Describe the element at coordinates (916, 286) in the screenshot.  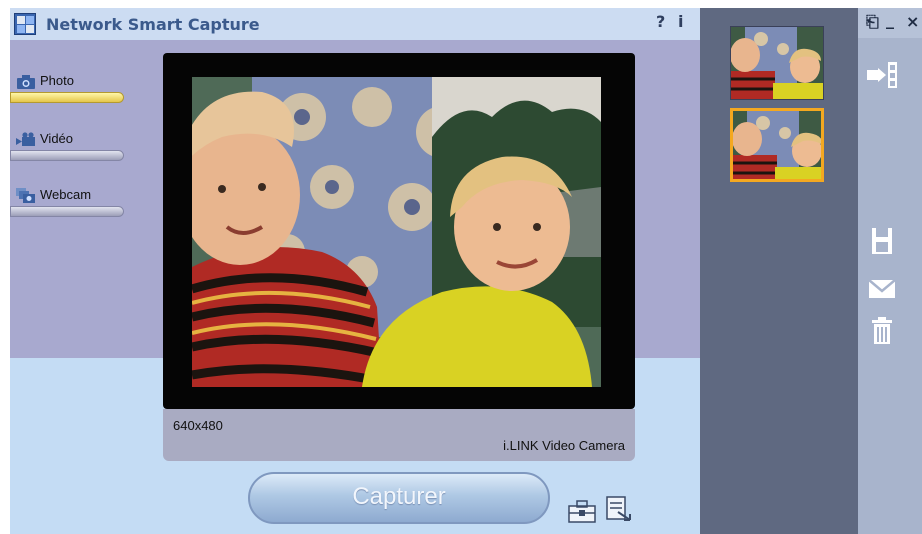
I see `edge-strip` at that location.